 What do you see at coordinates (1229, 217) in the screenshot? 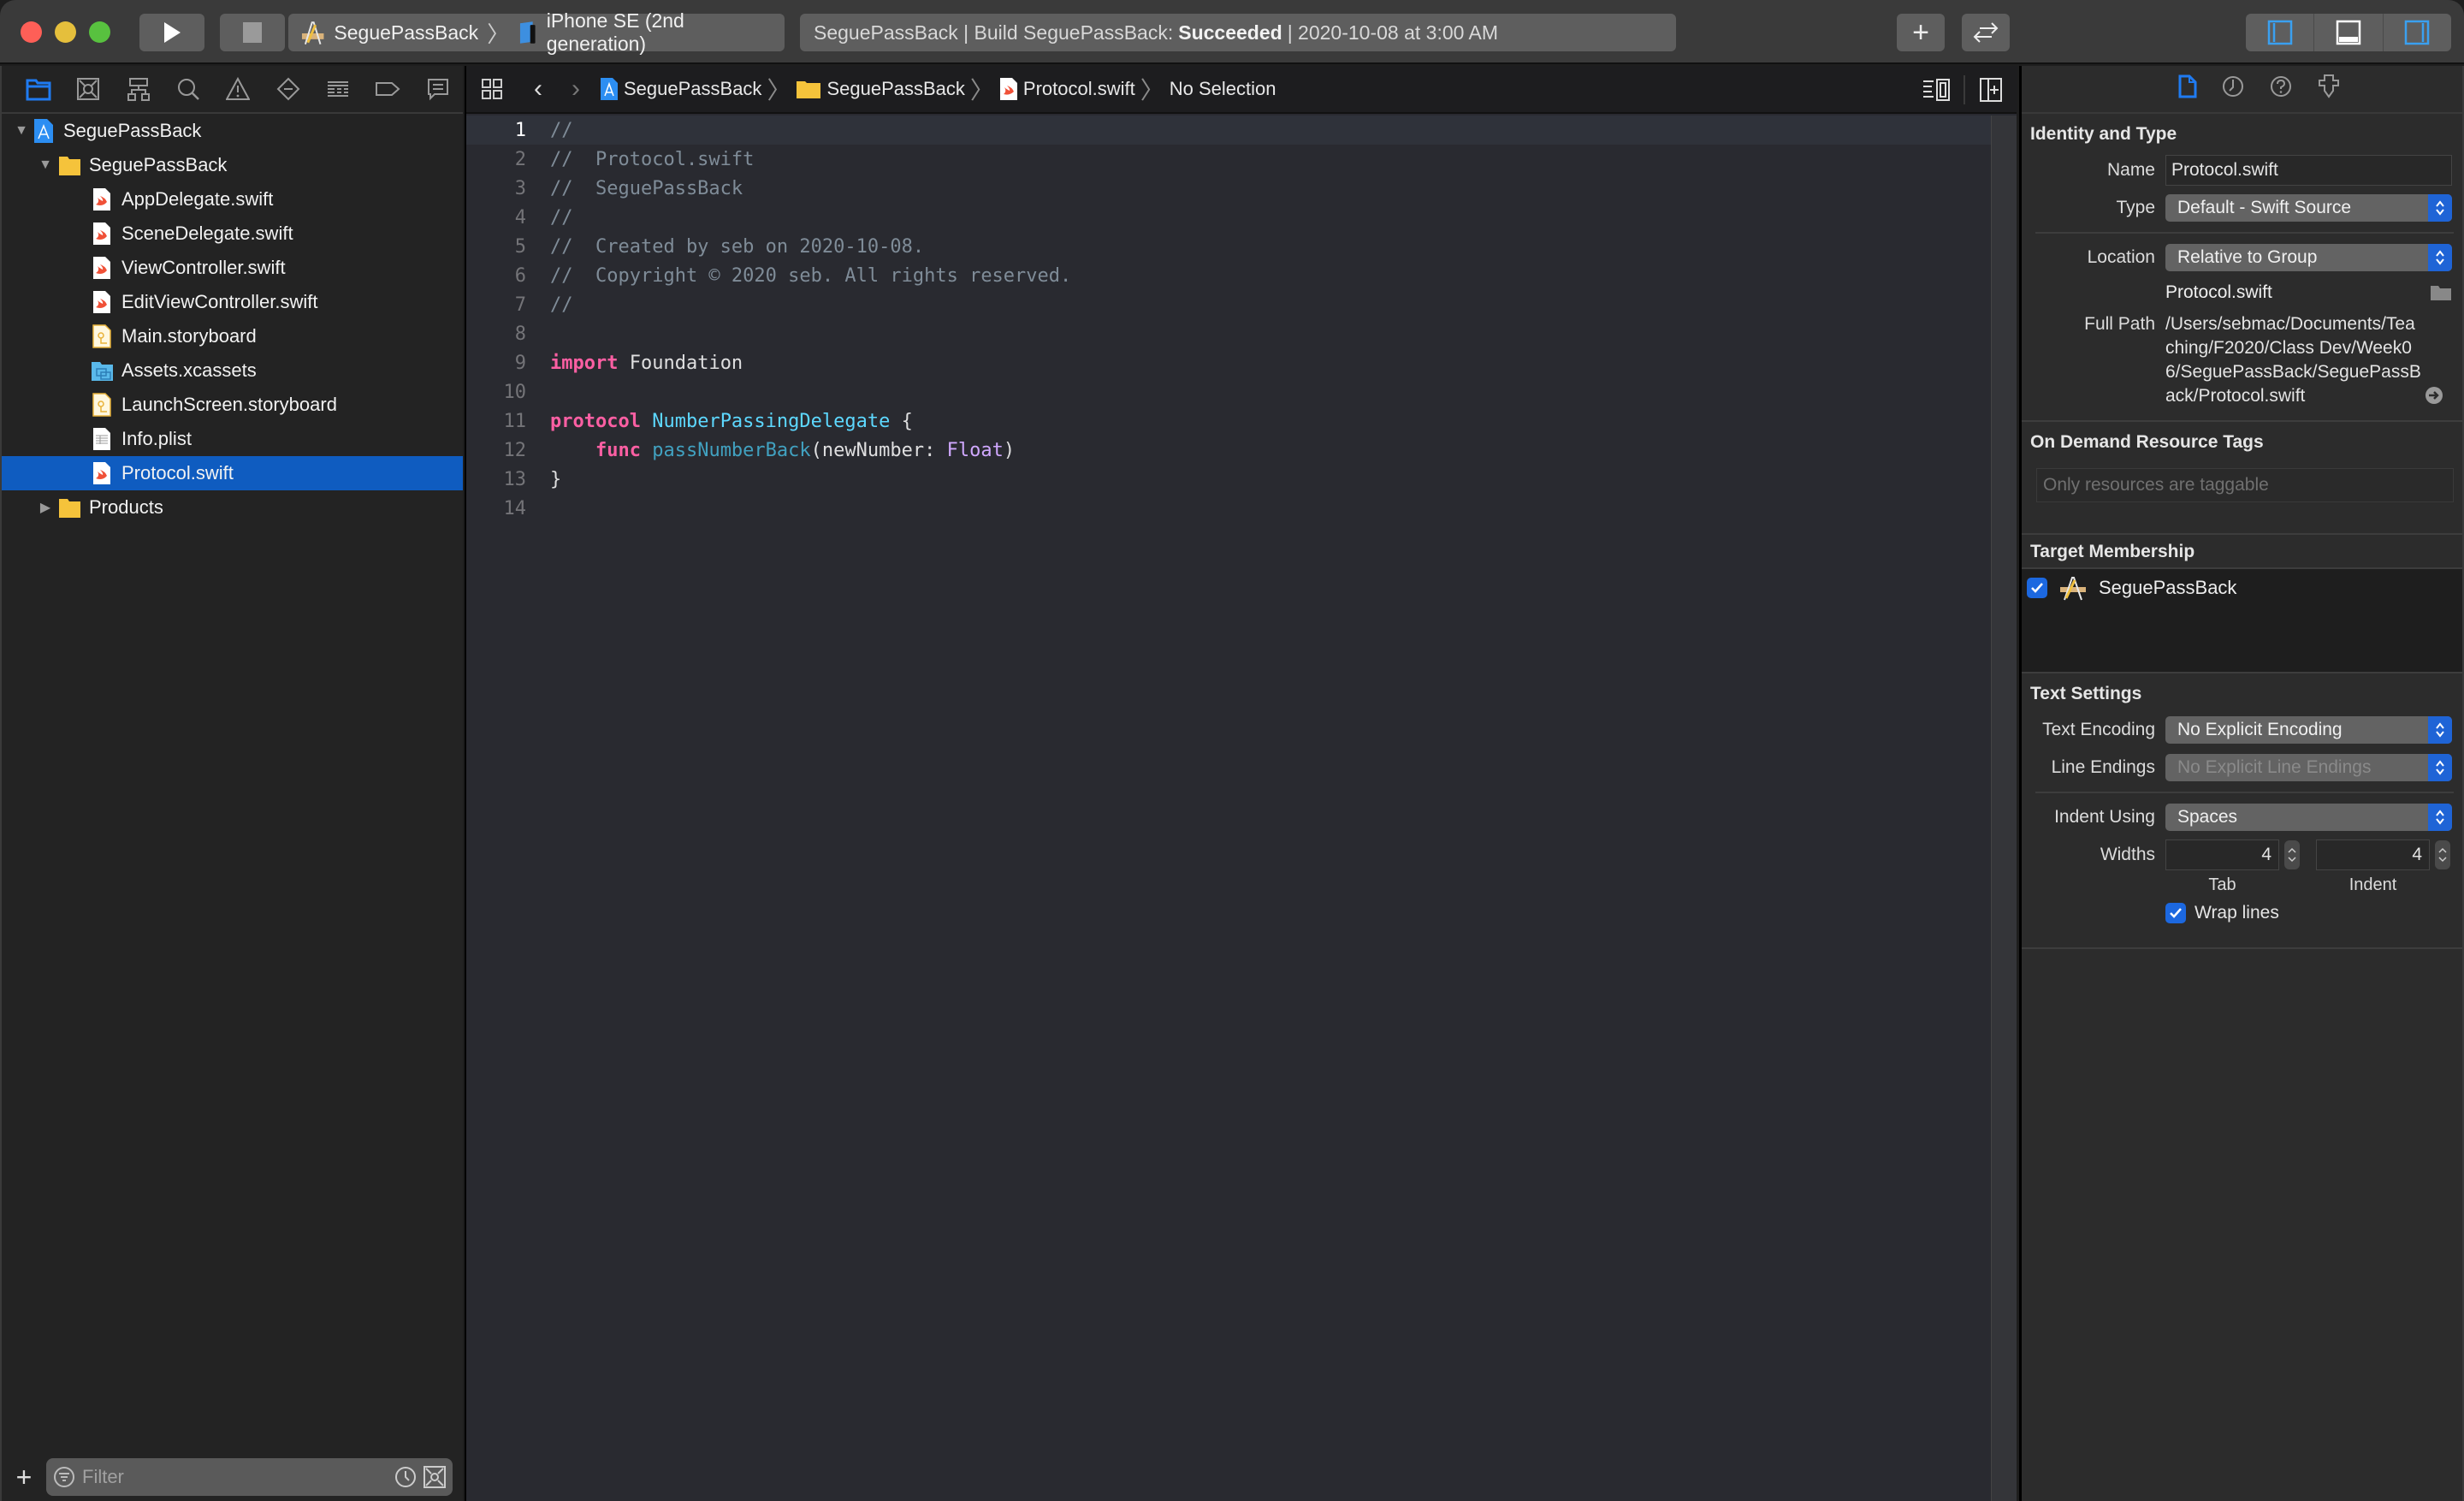
I see `code-line: 4 //` at bounding box center [1229, 217].